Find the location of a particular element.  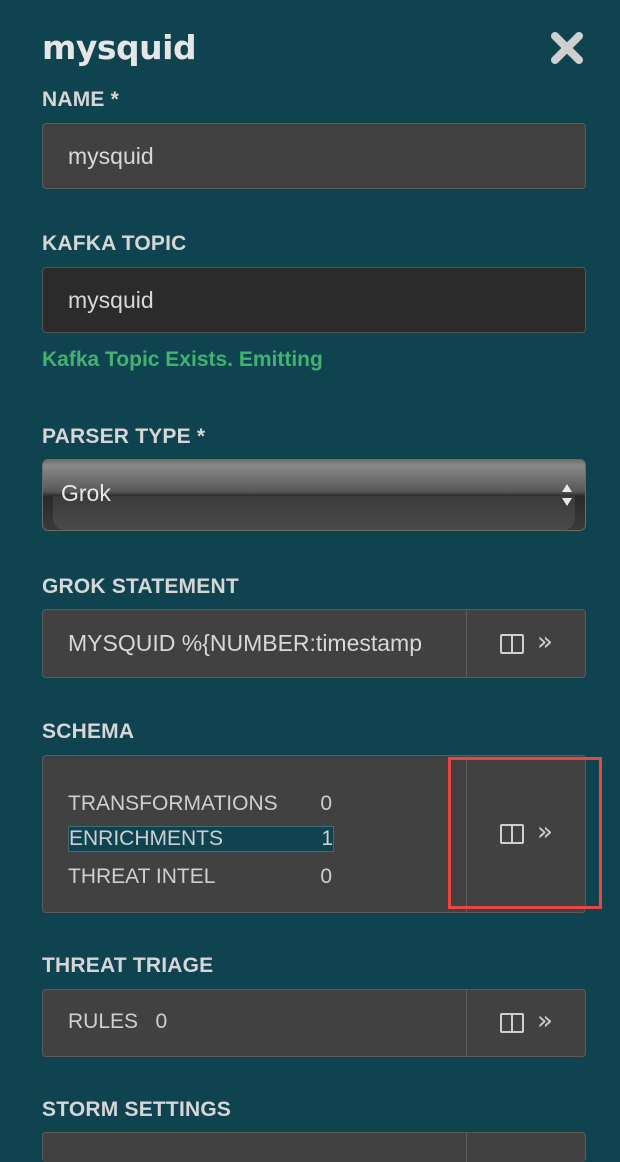

kafka-topic-label: KAFKA TOPIC is located at coordinates (114, 243).